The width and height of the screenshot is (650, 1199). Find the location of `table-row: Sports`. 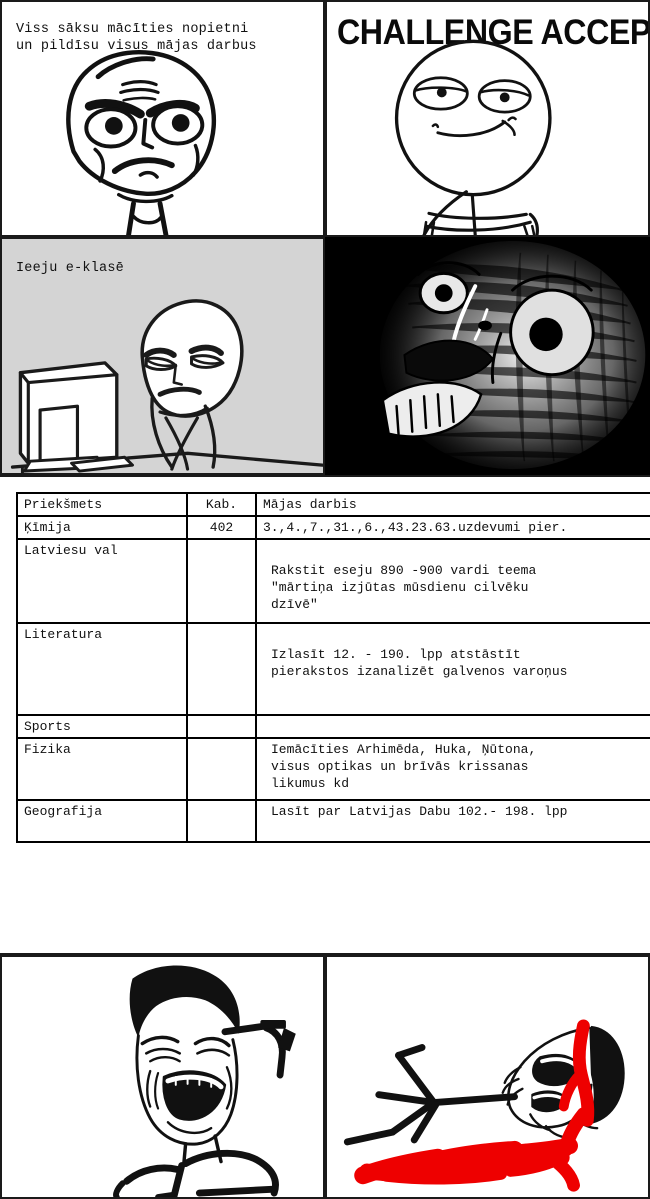

table-row: Sports is located at coordinates (333, 726).